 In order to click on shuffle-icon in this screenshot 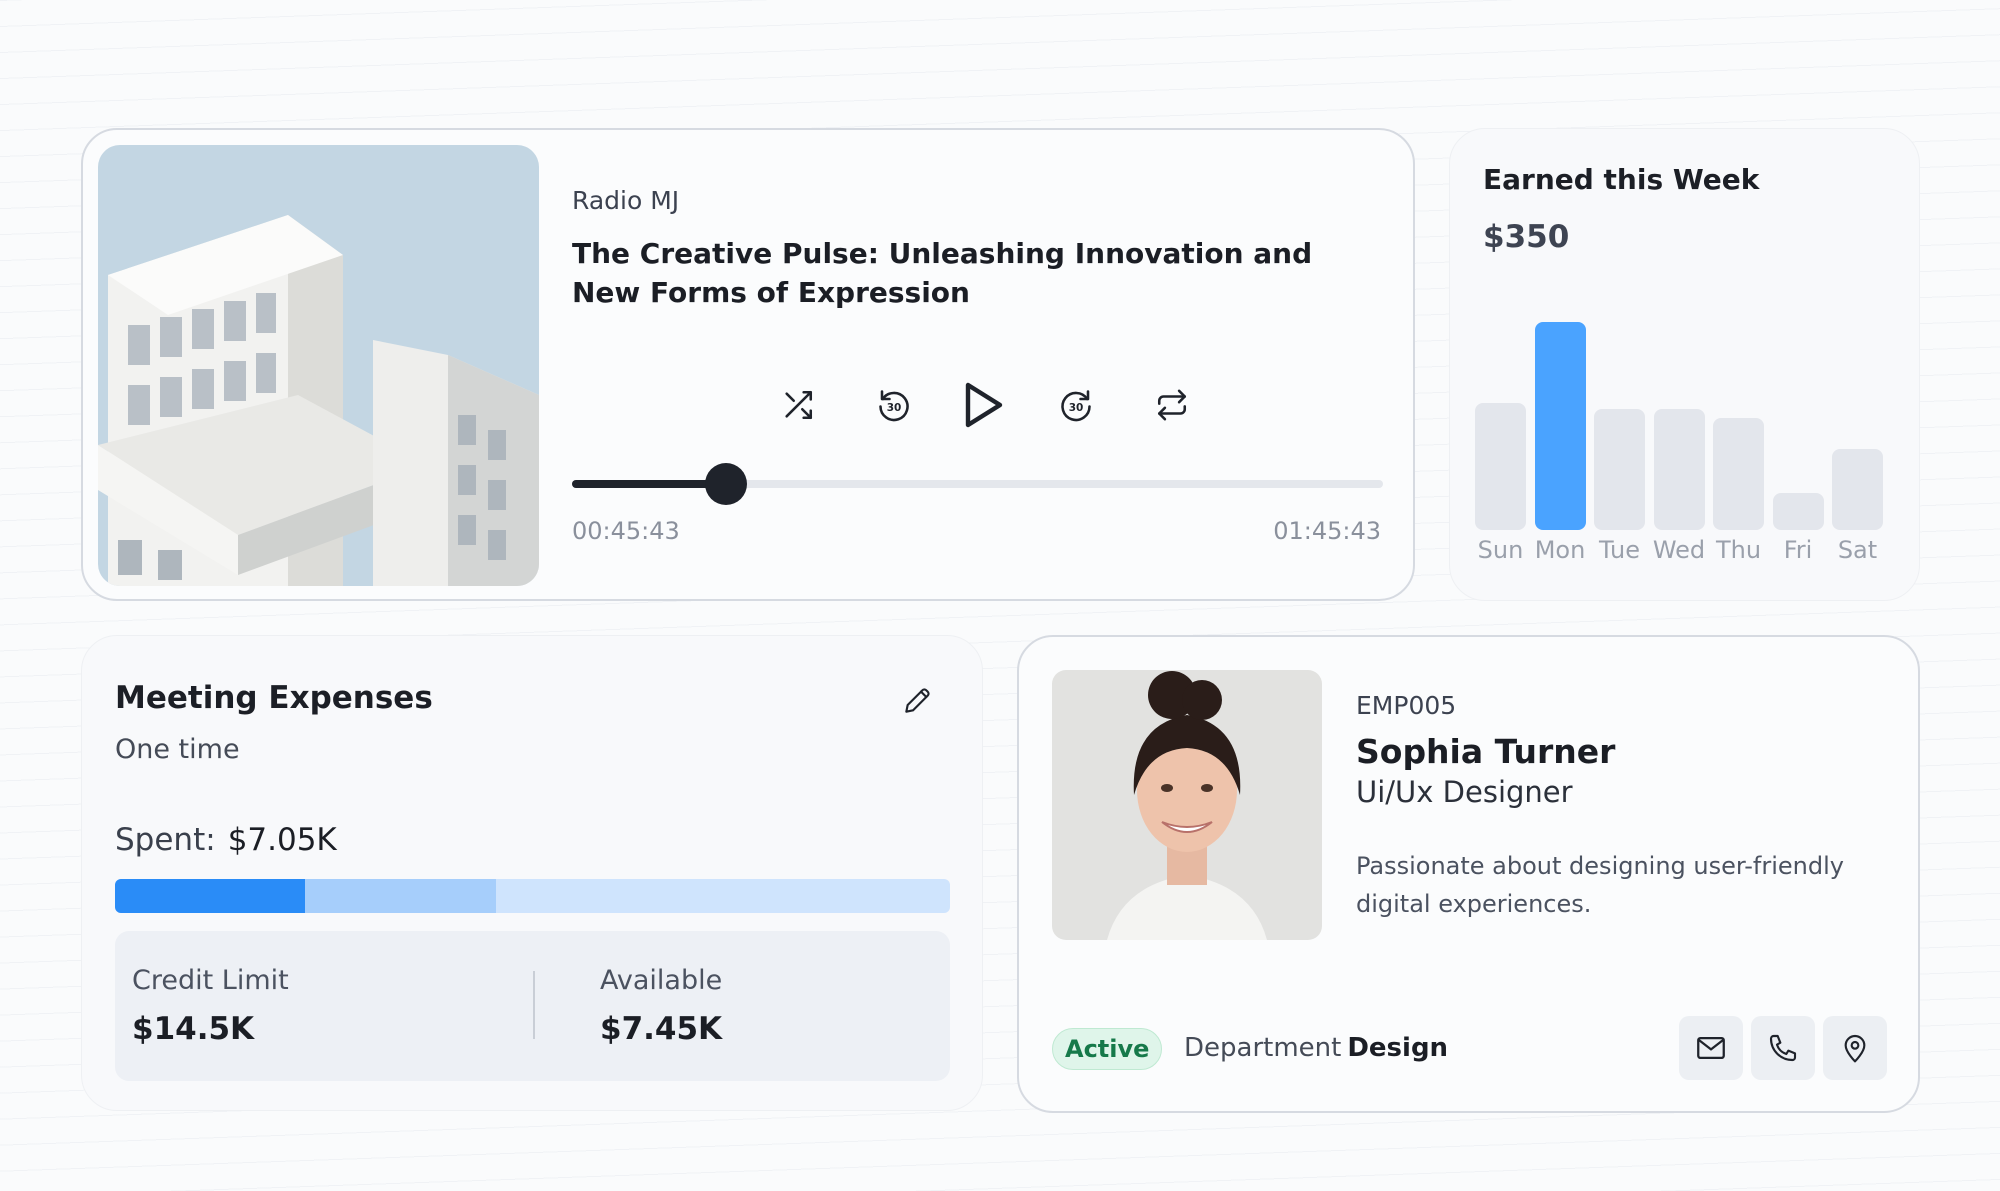, I will do `click(798, 405)`.